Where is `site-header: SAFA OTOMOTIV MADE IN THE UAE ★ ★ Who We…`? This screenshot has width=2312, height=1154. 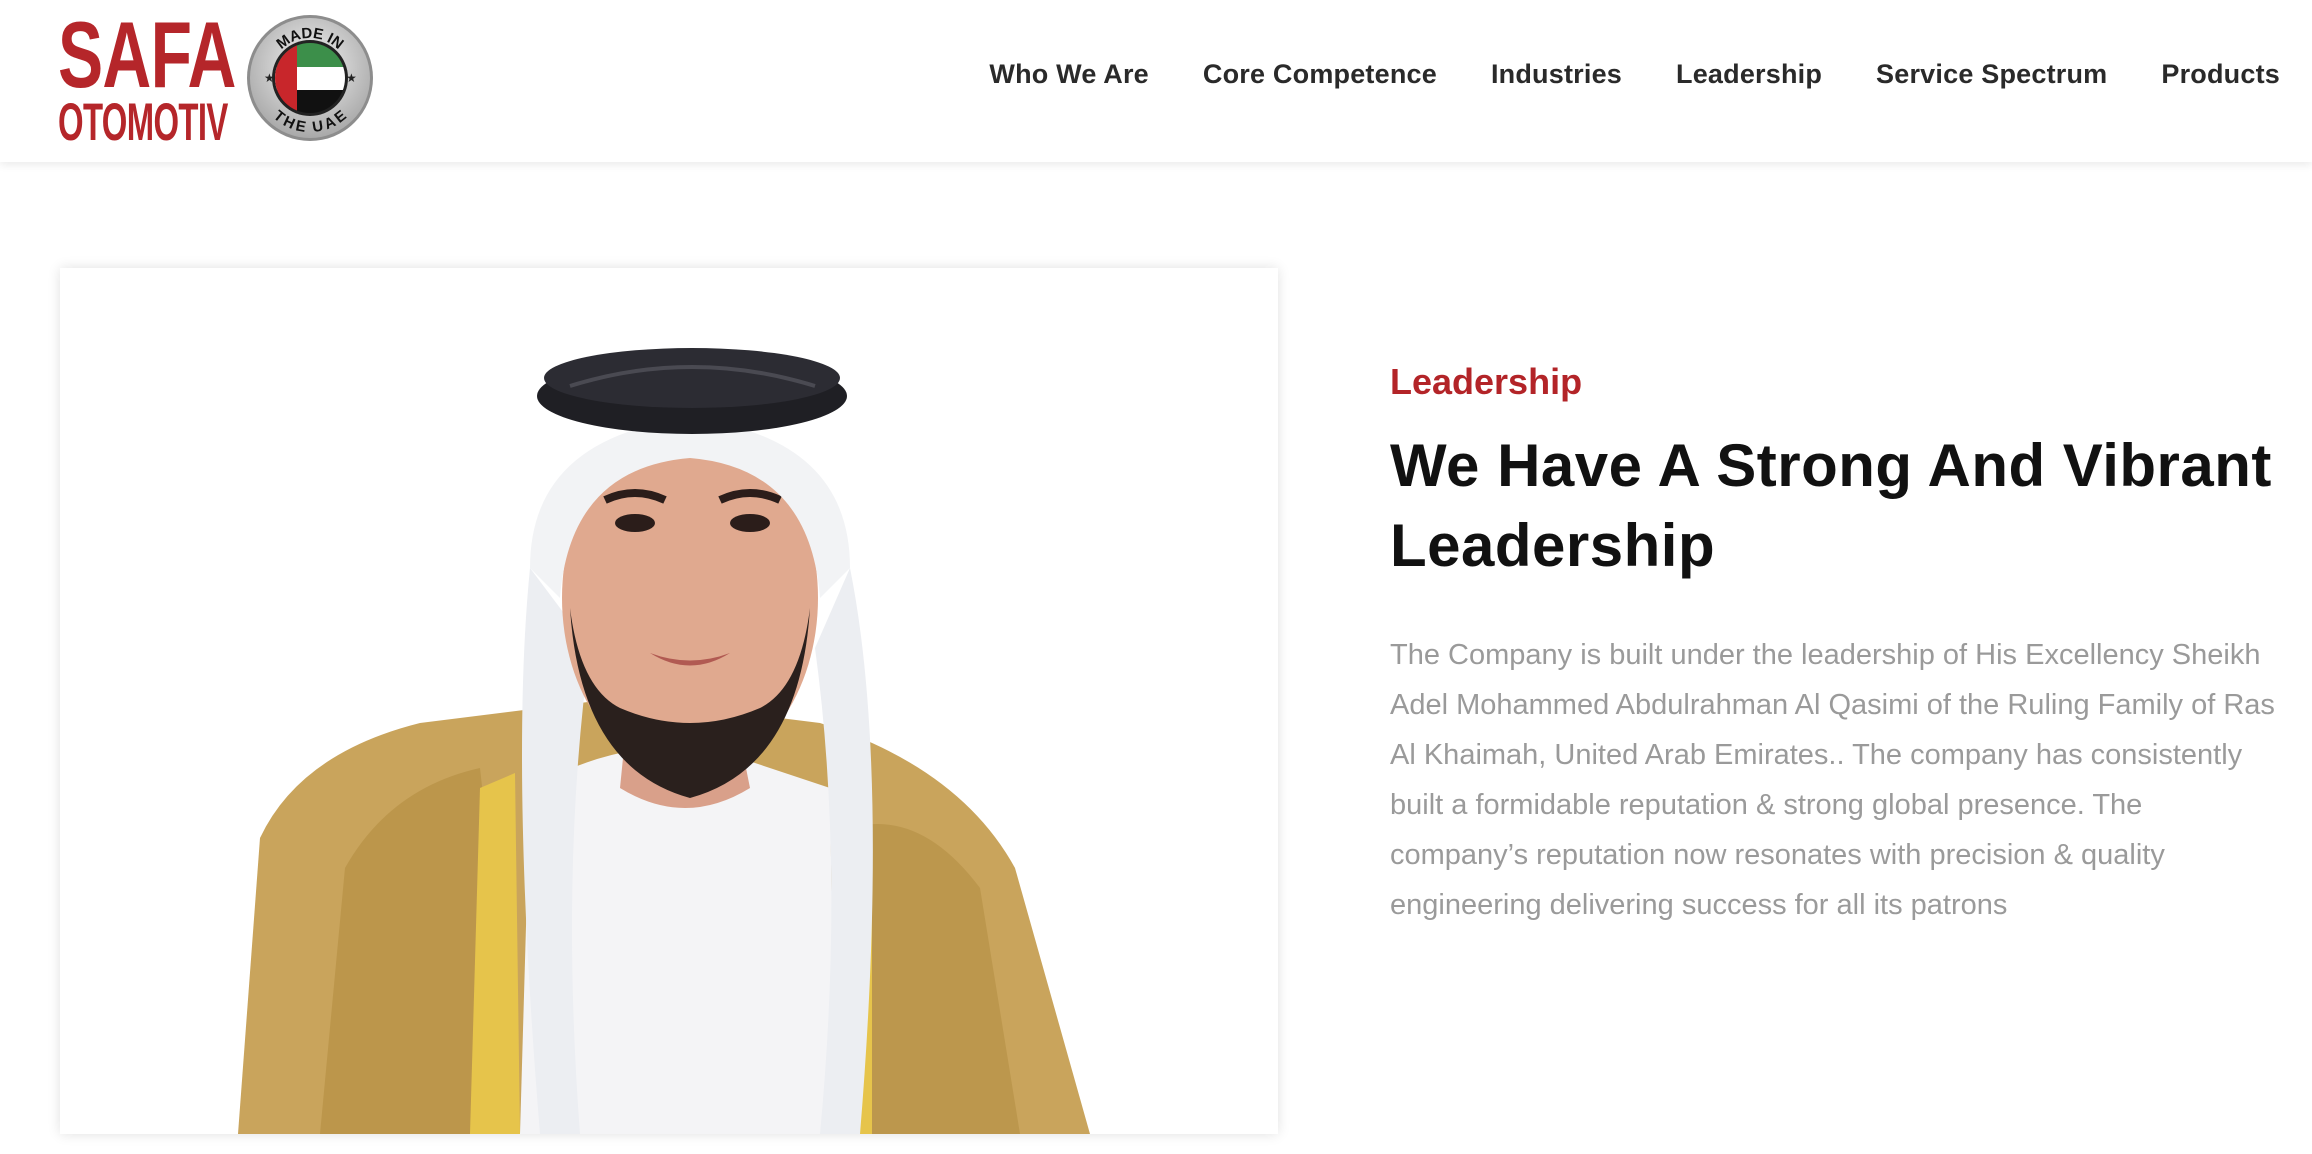 site-header: SAFA OTOMOTIV MADE IN THE UAE ★ ★ Who We… is located at coordinates (1156, 81).